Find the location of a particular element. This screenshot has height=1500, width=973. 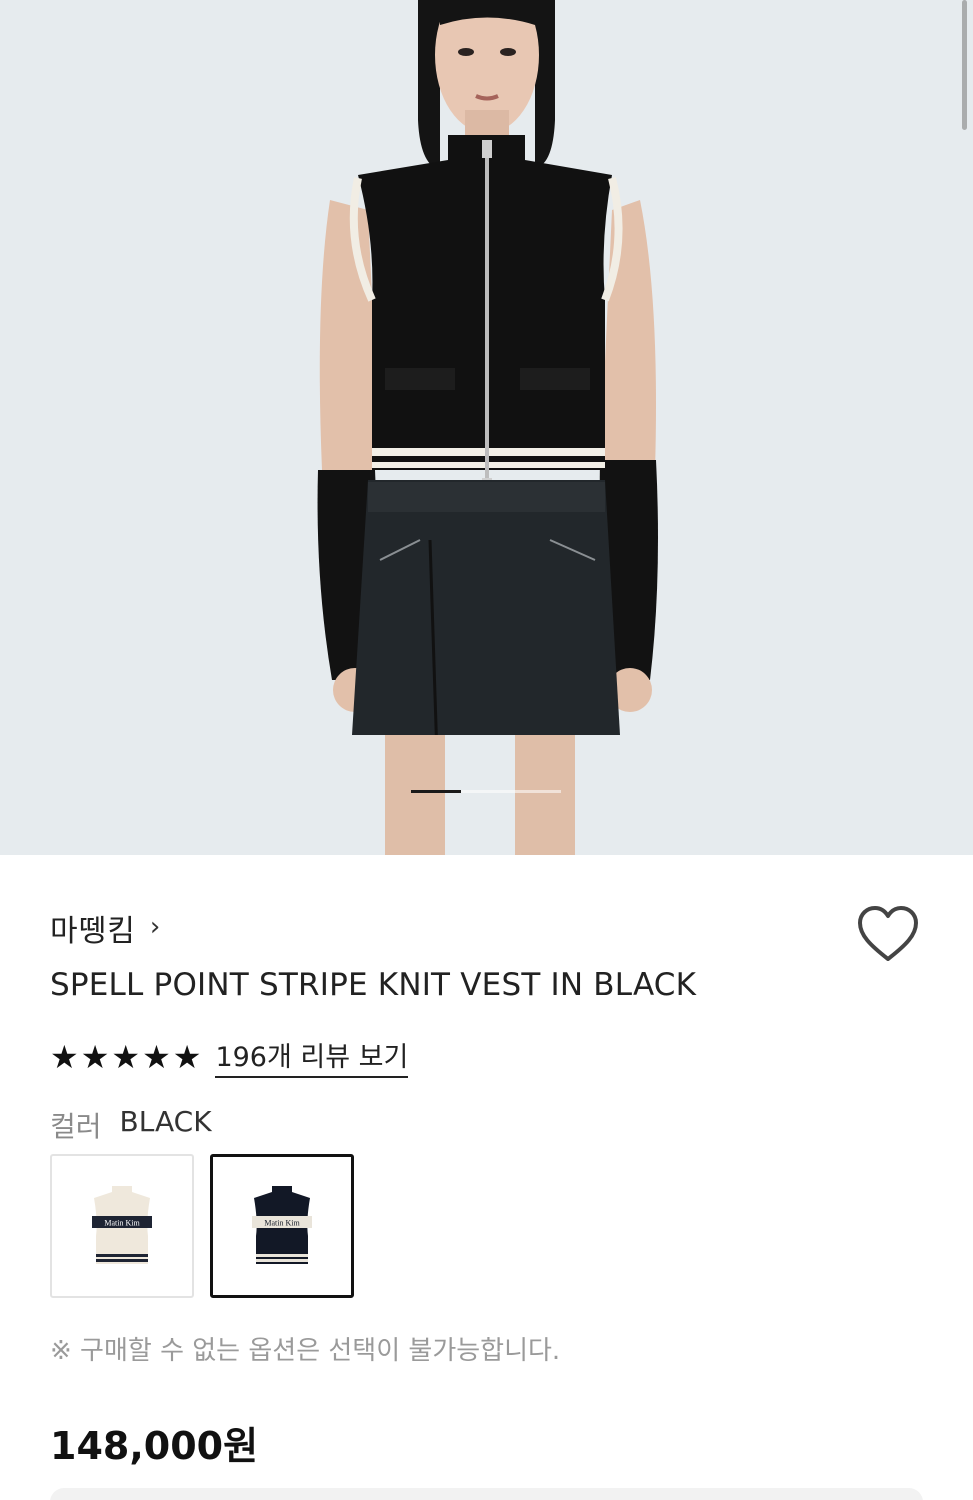

brand-link: 마뗑킴 › is located at coordinates (105, 928).